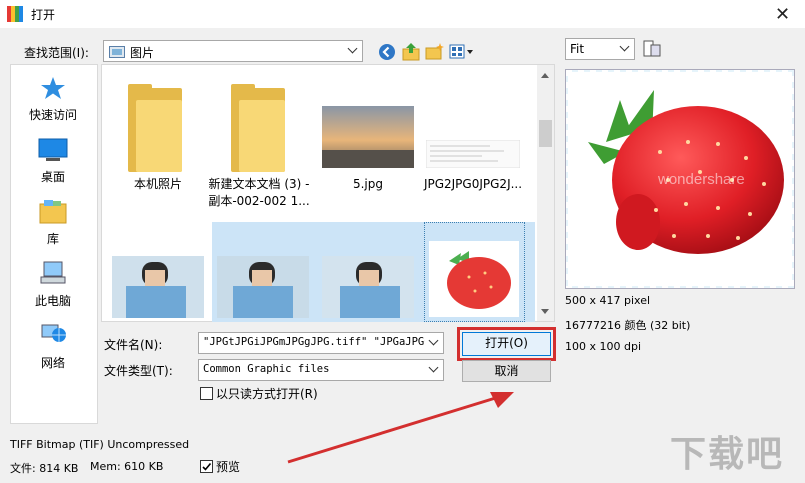  Describe the element at coordinates (52, 363) in the screenshot. I see `place-label: 网络` at that location.